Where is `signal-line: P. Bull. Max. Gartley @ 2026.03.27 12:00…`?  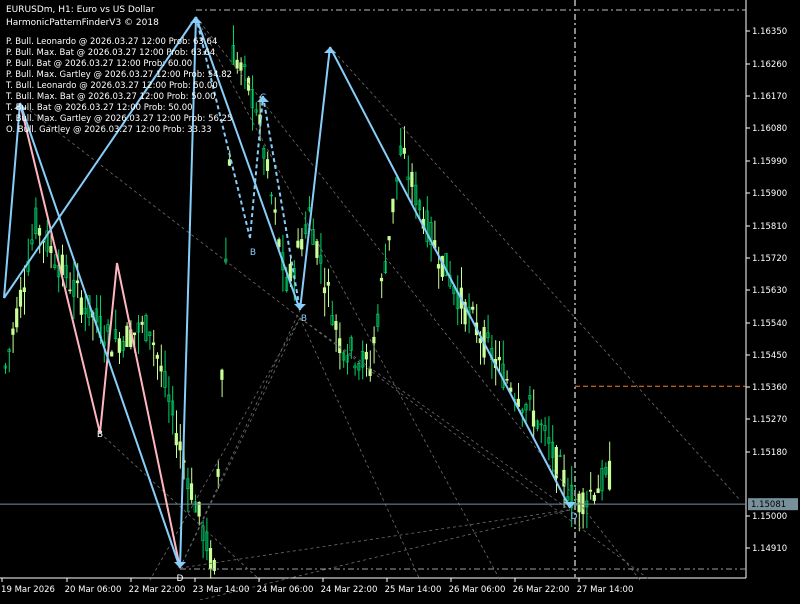
signal-line: P. Bull. Max. Gartley @ 2026.03.27 12:00… is located at coordinates (119, 75).